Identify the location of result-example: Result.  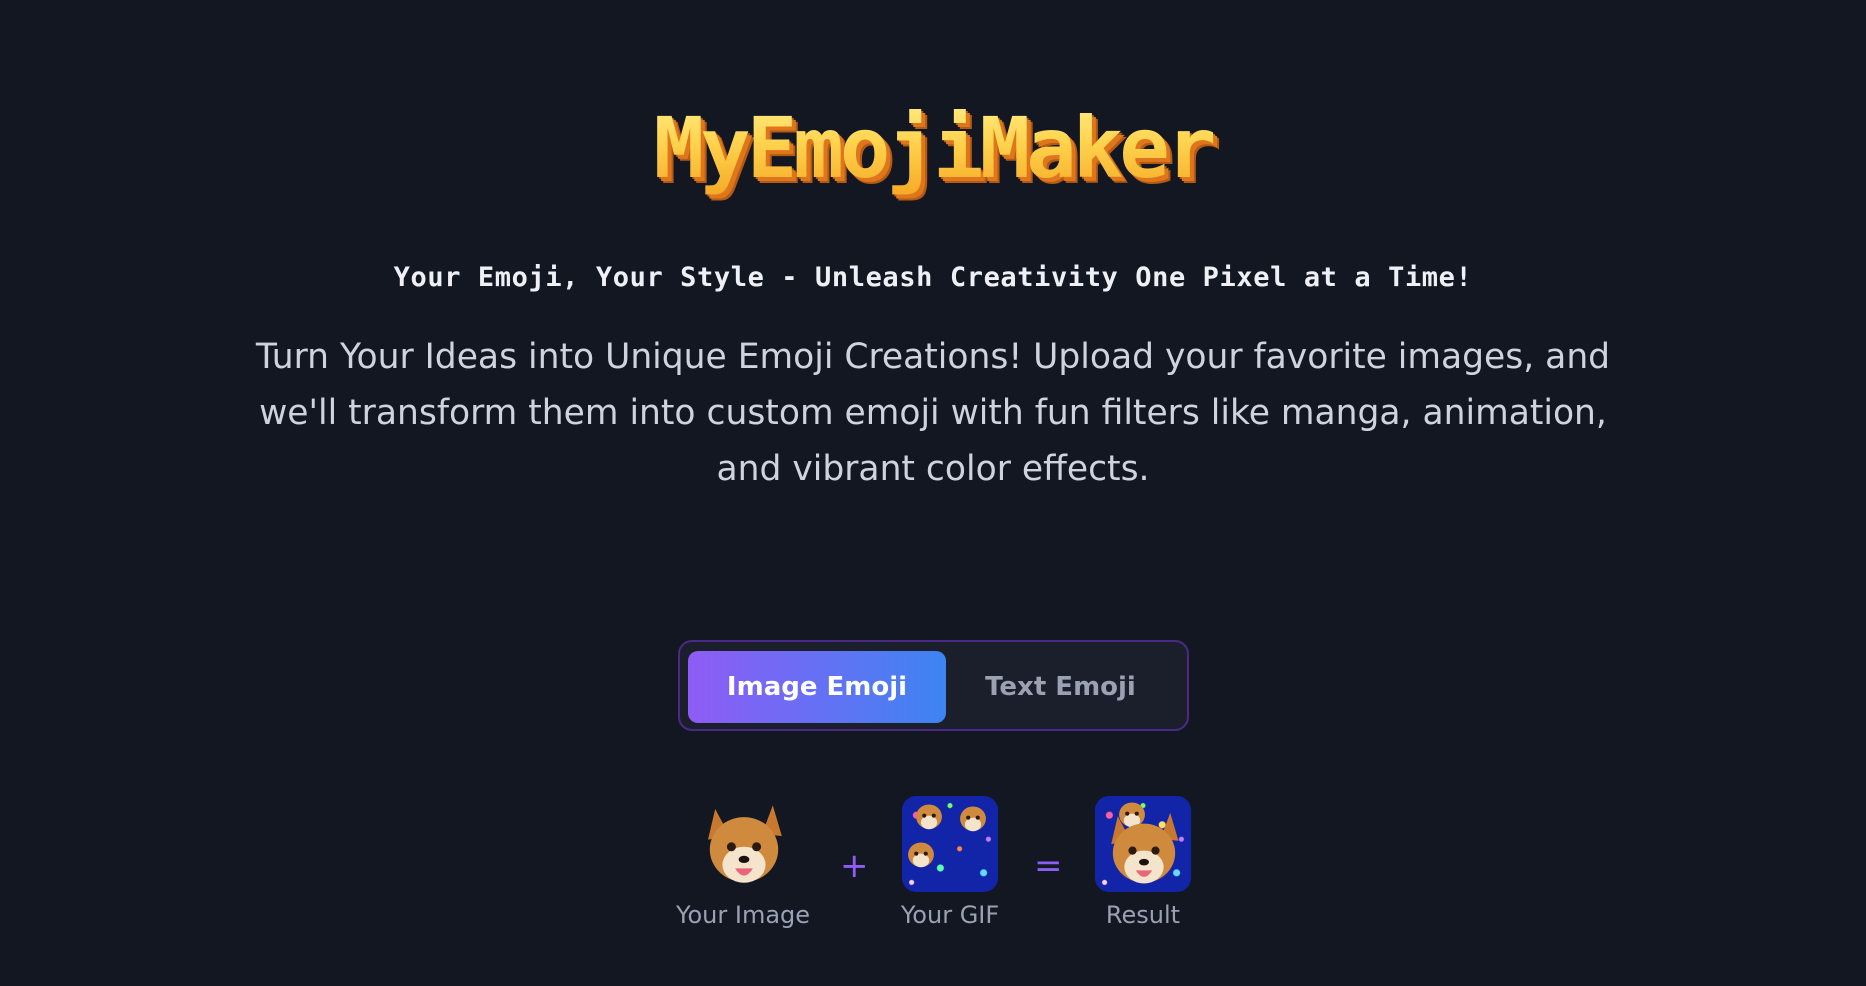
(1143, 863).